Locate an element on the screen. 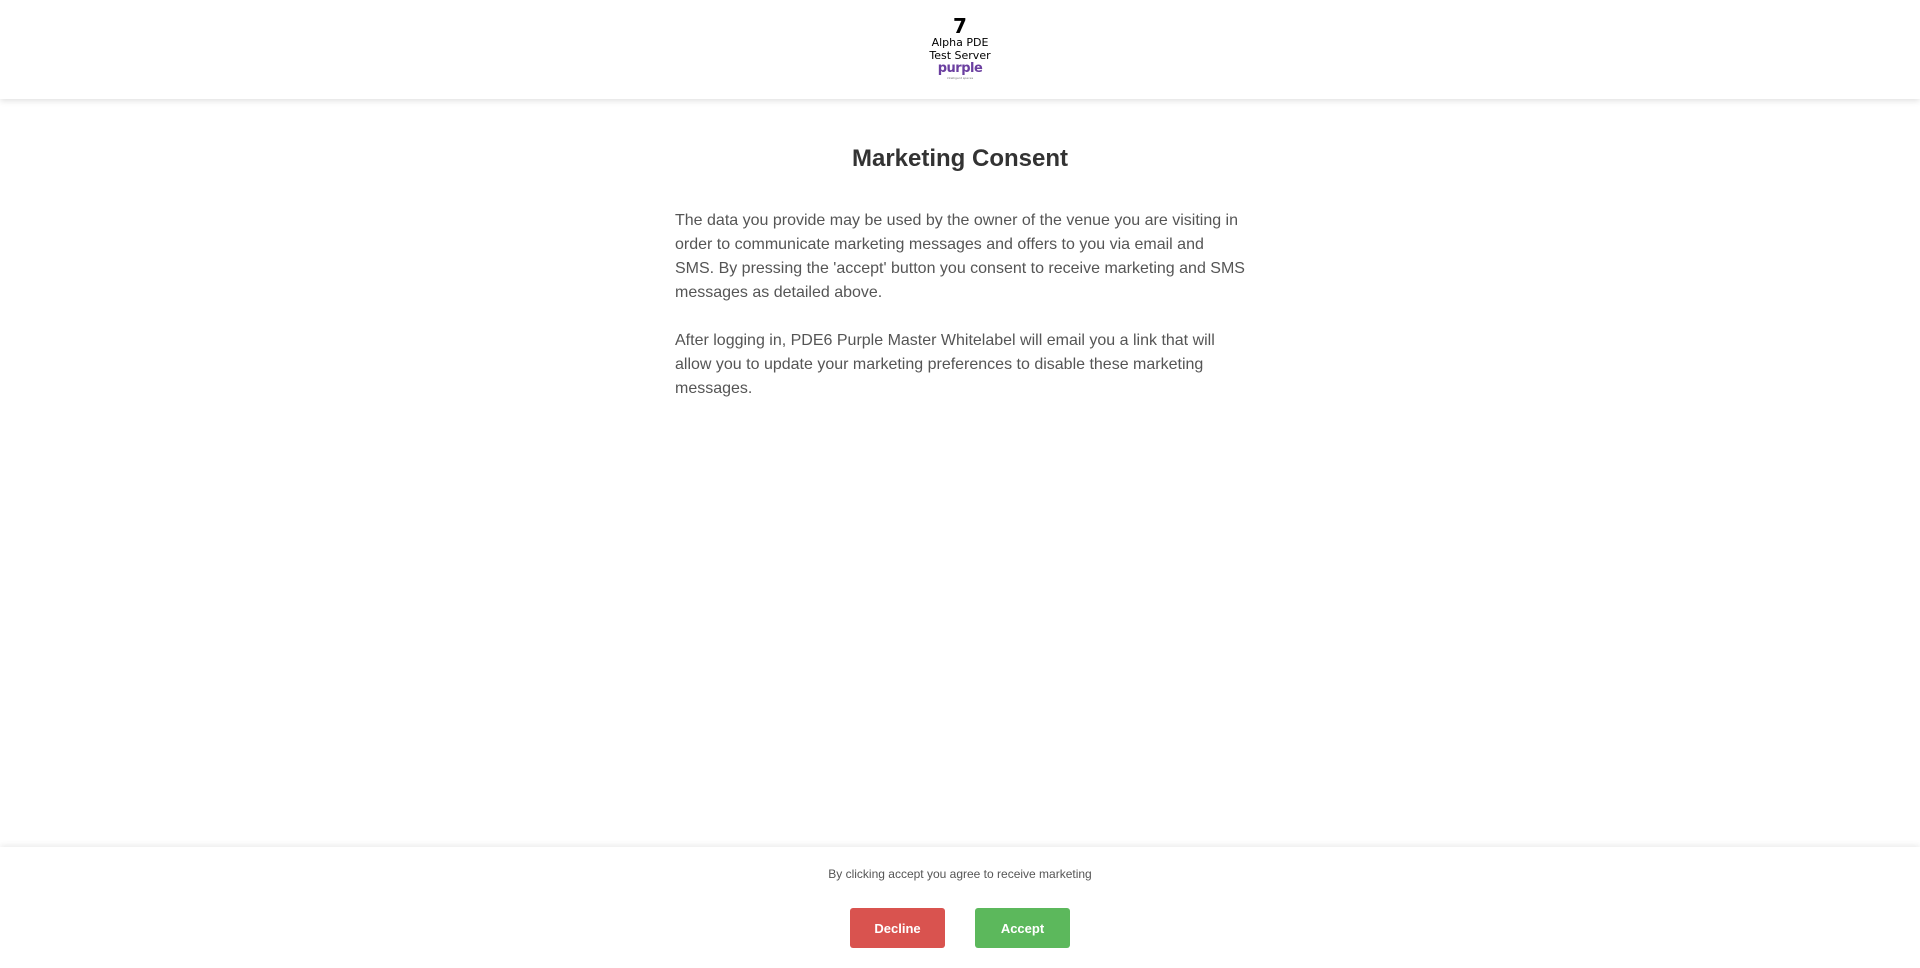  logo-line-1: Alpha PDE is located at coordinates (960, 42).